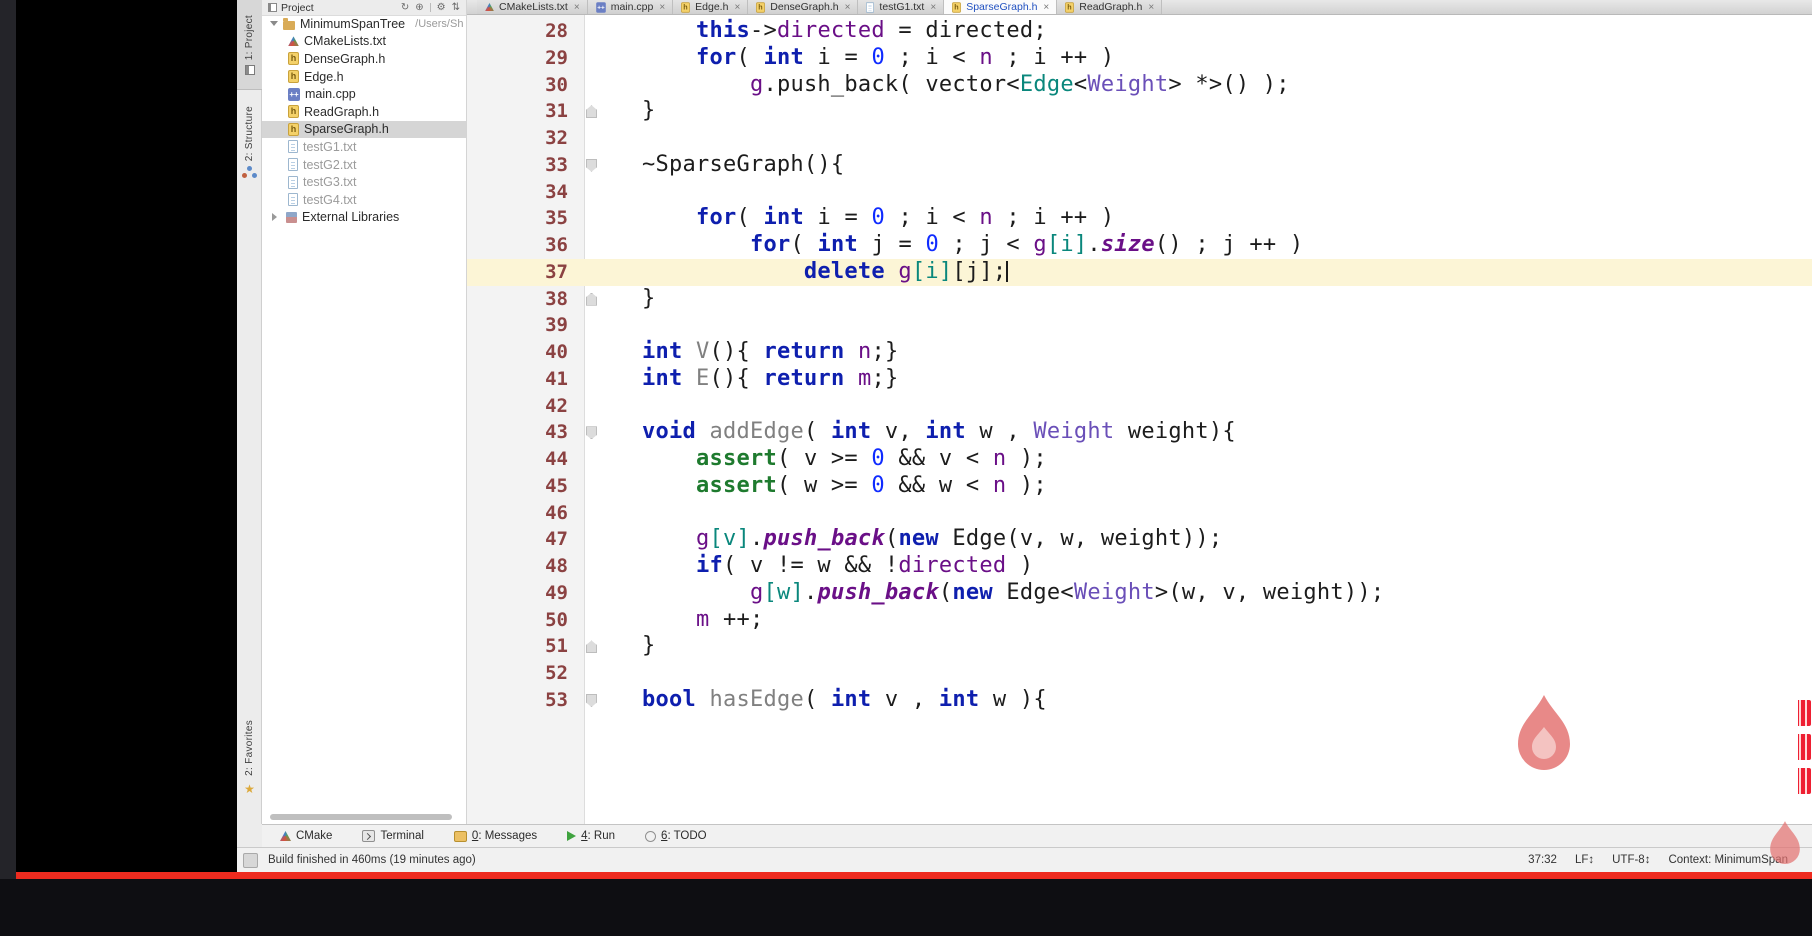 The width and height of the screenshot is (1812, 936). Describe the element at coordinates (864, 566) in the screenshot. I see `code-text: if( v != w && !directed )` at that location.